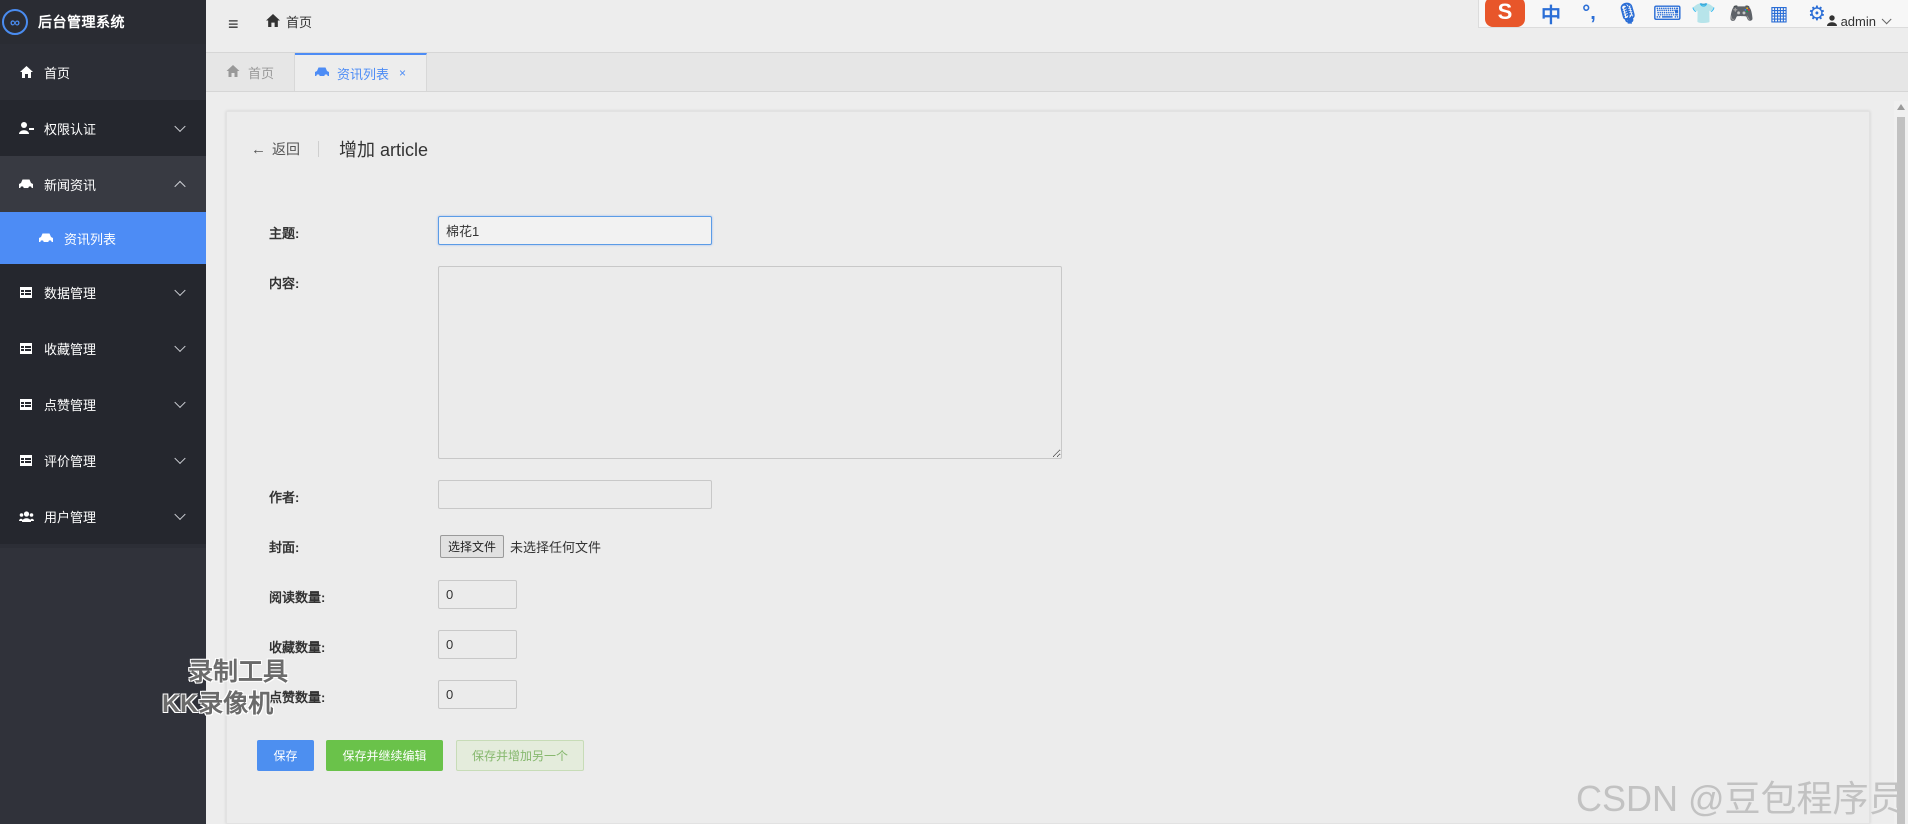 Image resolution: width=1908 pixels, height=824 pixels. Describe the element at coordinates (1779, 13) in the screenshot. I see `apps-grid-icon: ▦` at that location.